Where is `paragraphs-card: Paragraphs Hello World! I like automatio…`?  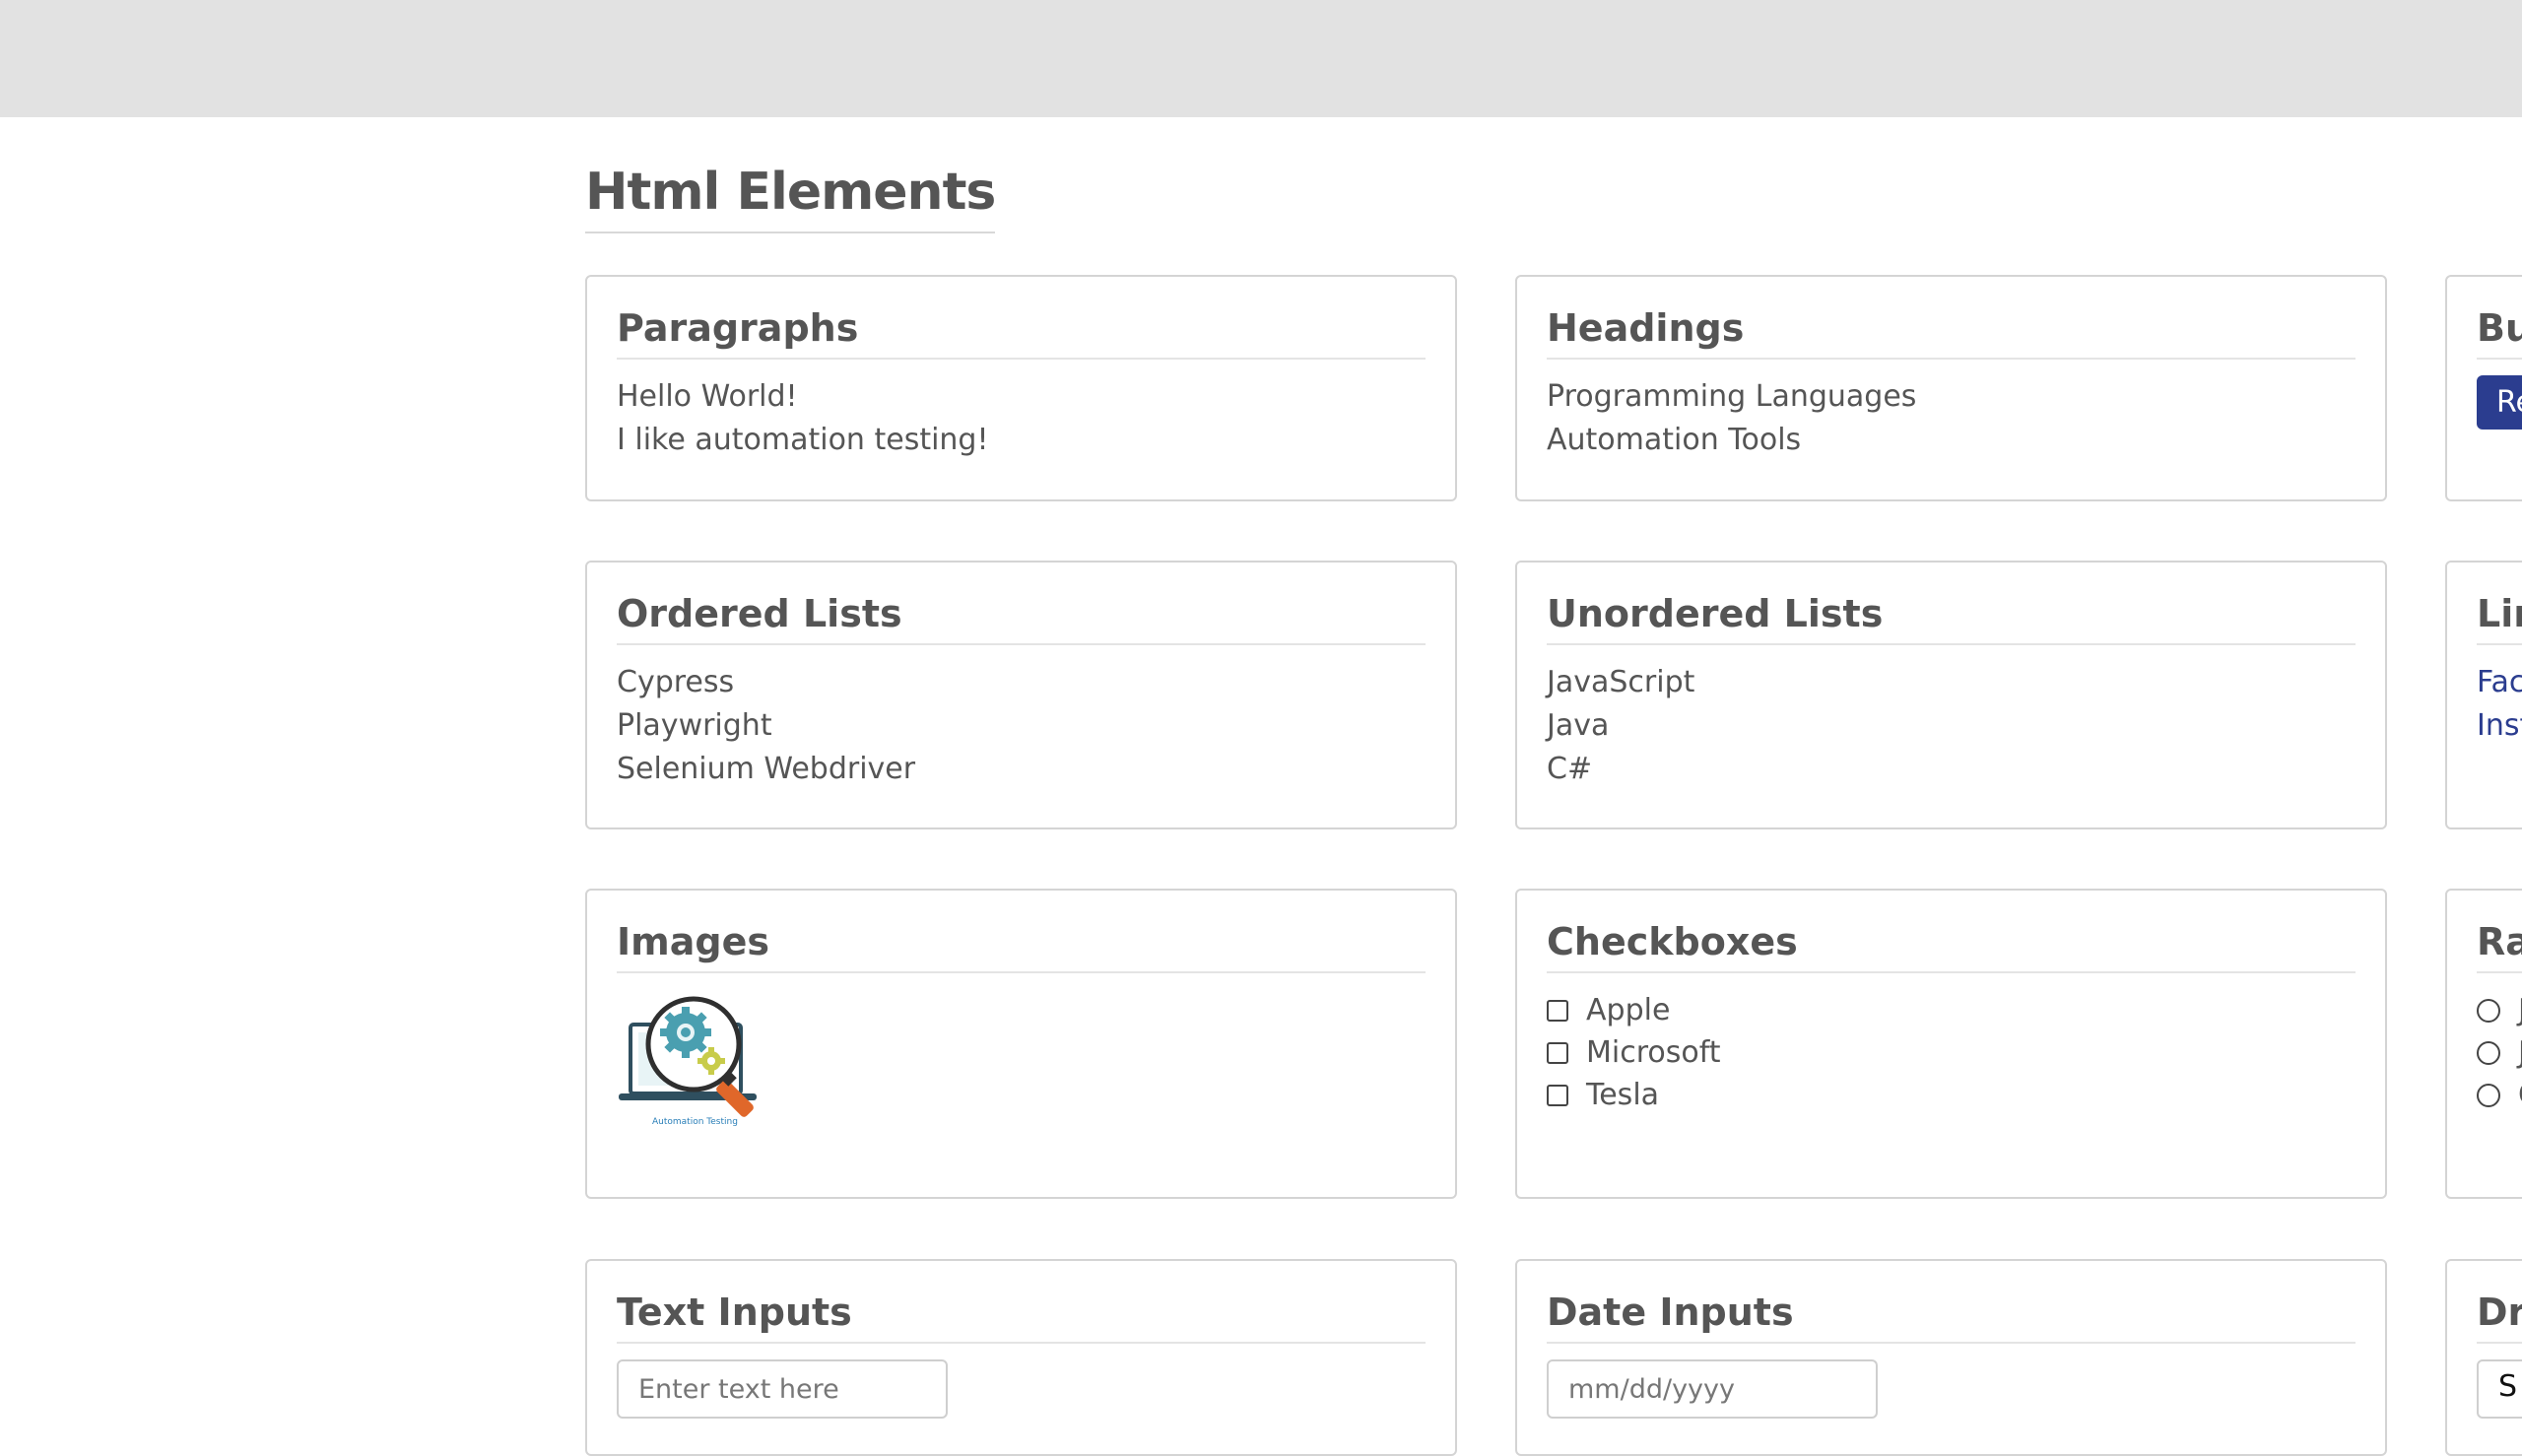 paragraphs-card: Paragraphs Hello World! I like automatio… is located at coordinates (1021, 388).